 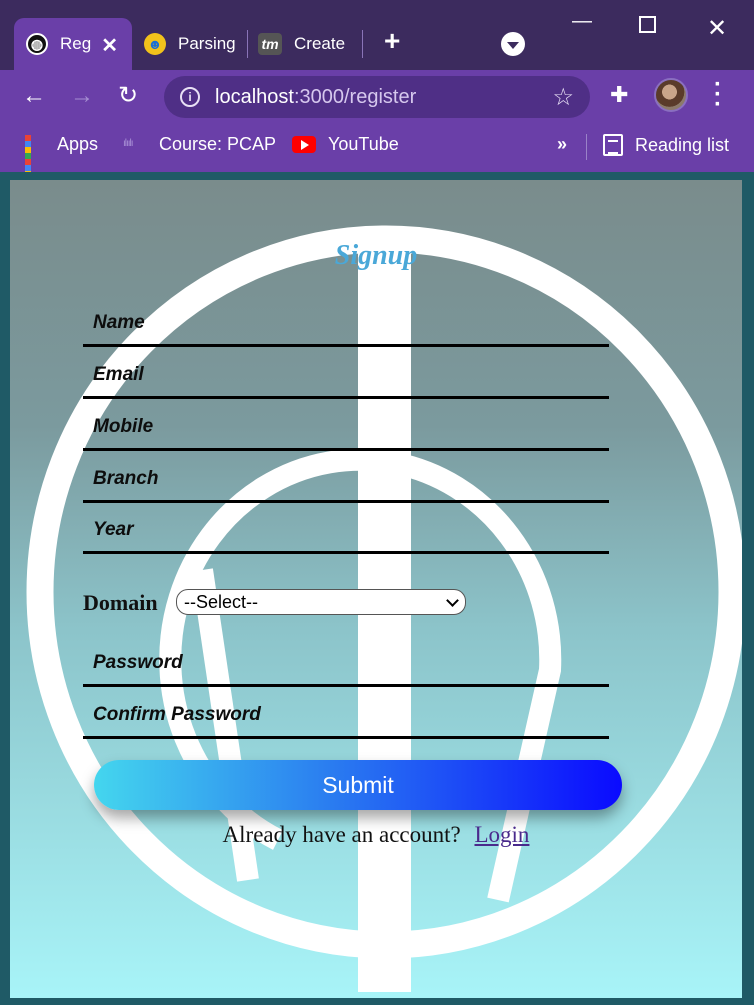 What do you see at coordinates (109, 45) in the screenshot?
I see `close-icon: ✕` at bounding box center [109, 45].